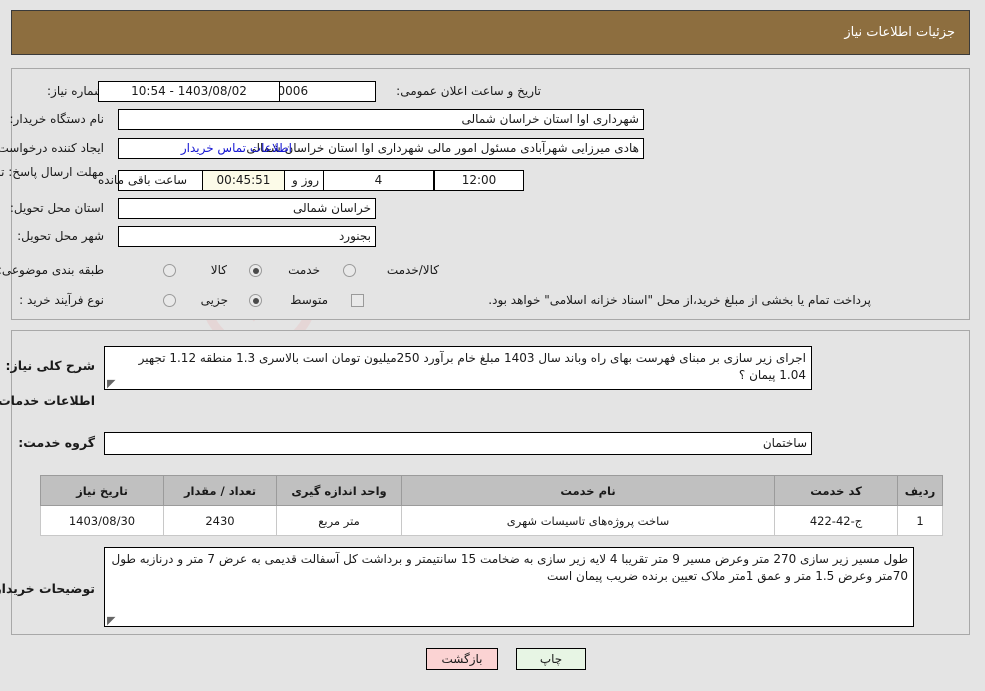  Describe the element at coordinates (57, 442) in the screenshot. I see `service-group-label: گروه خدمت:` at that location.